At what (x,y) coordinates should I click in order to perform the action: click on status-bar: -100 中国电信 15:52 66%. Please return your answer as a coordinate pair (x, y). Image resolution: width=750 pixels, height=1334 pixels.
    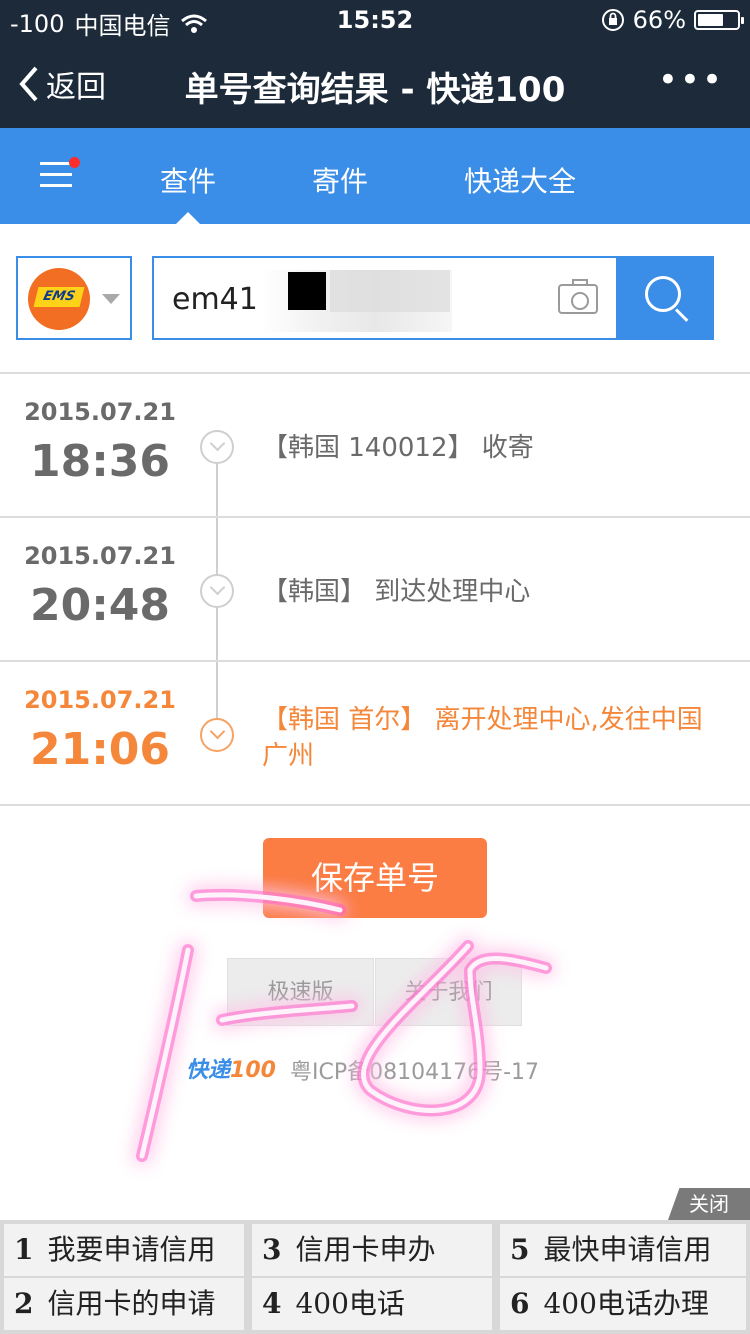
    Looking at the image, I should click on (375, 20).